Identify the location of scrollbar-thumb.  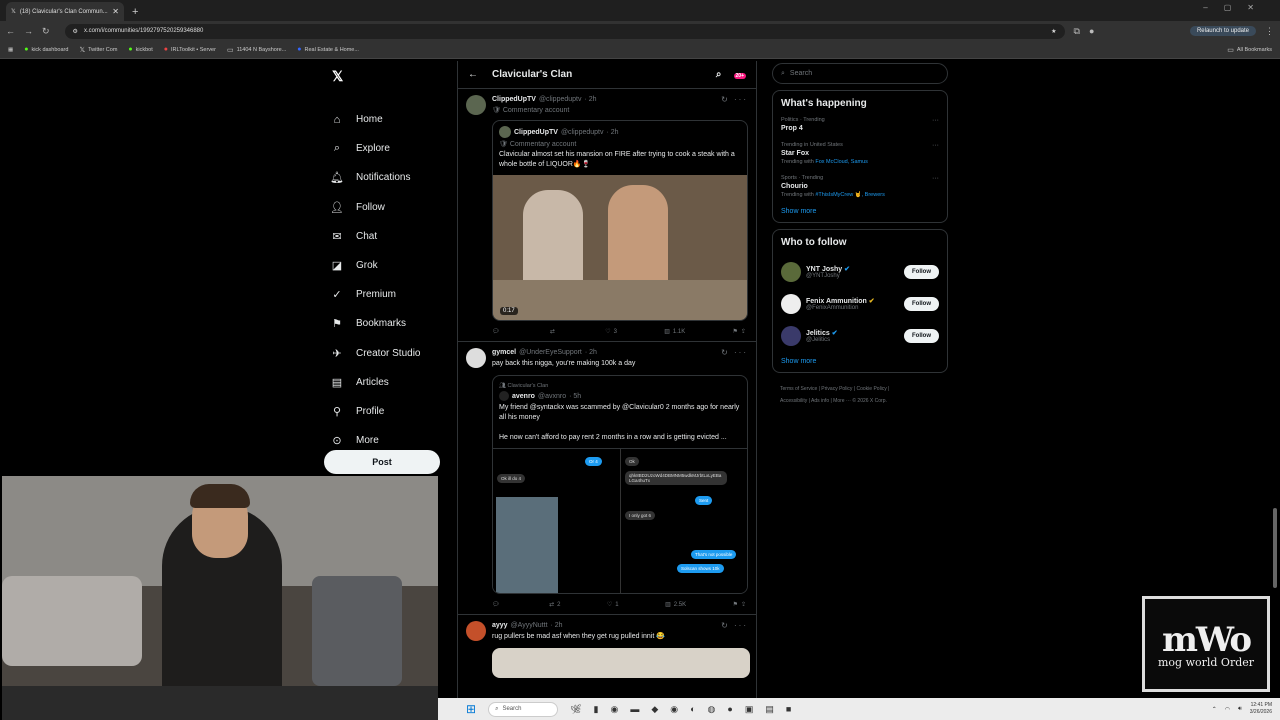
(1275, 548).